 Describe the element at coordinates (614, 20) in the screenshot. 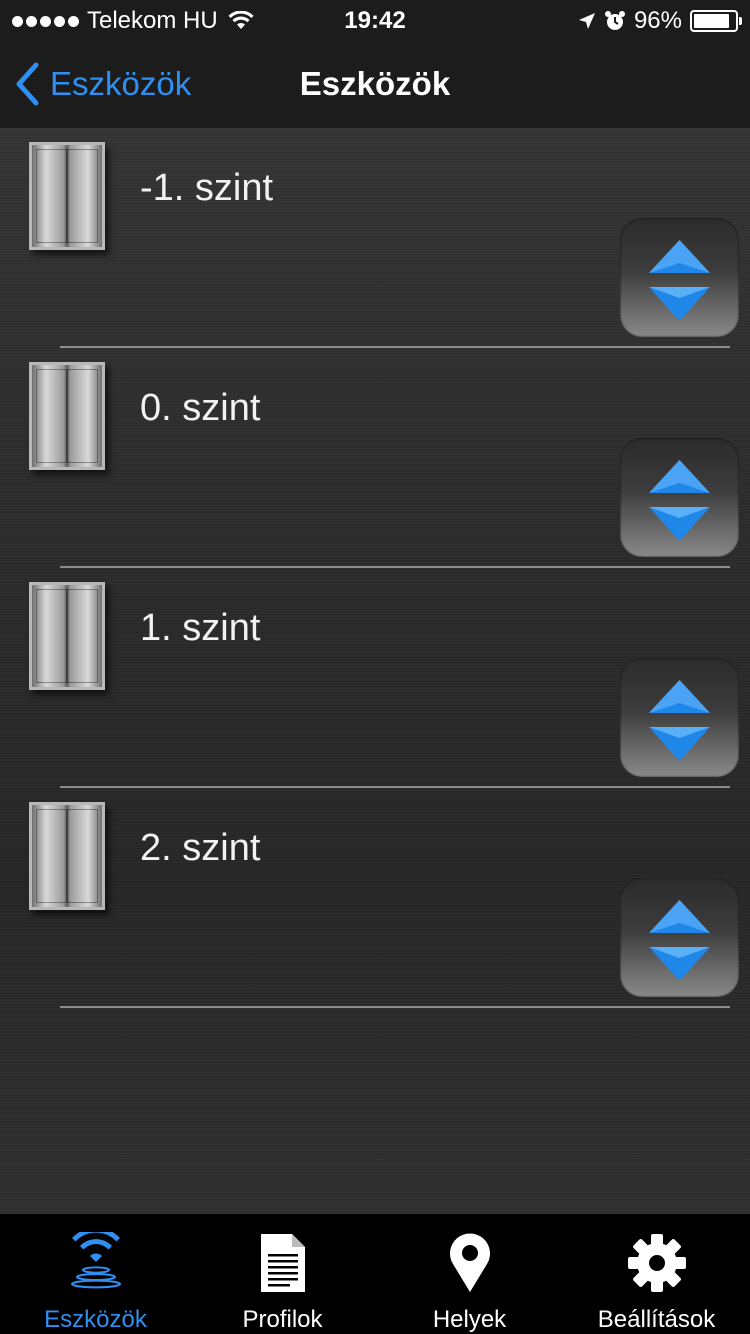

I see `alarm-icon` at that location.